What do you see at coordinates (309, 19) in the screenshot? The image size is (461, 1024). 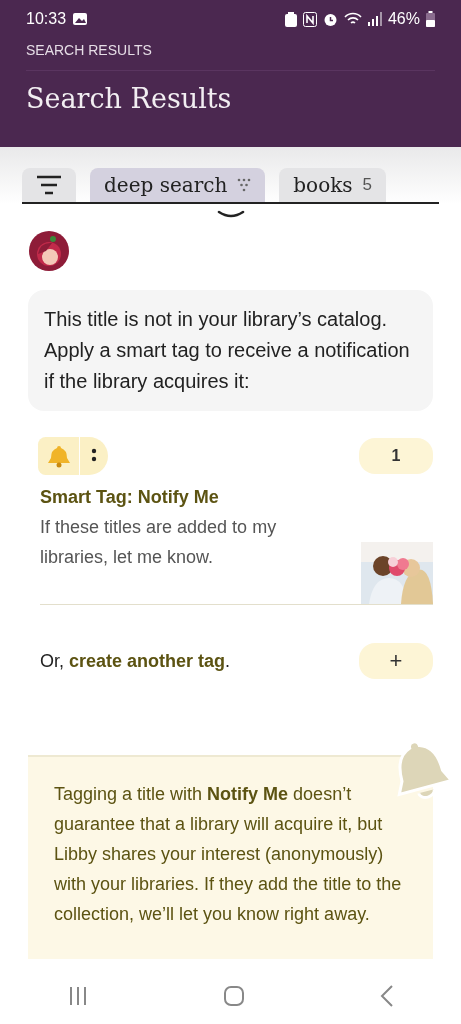 I see `nfc-icon` at bounding box center [309, 19].